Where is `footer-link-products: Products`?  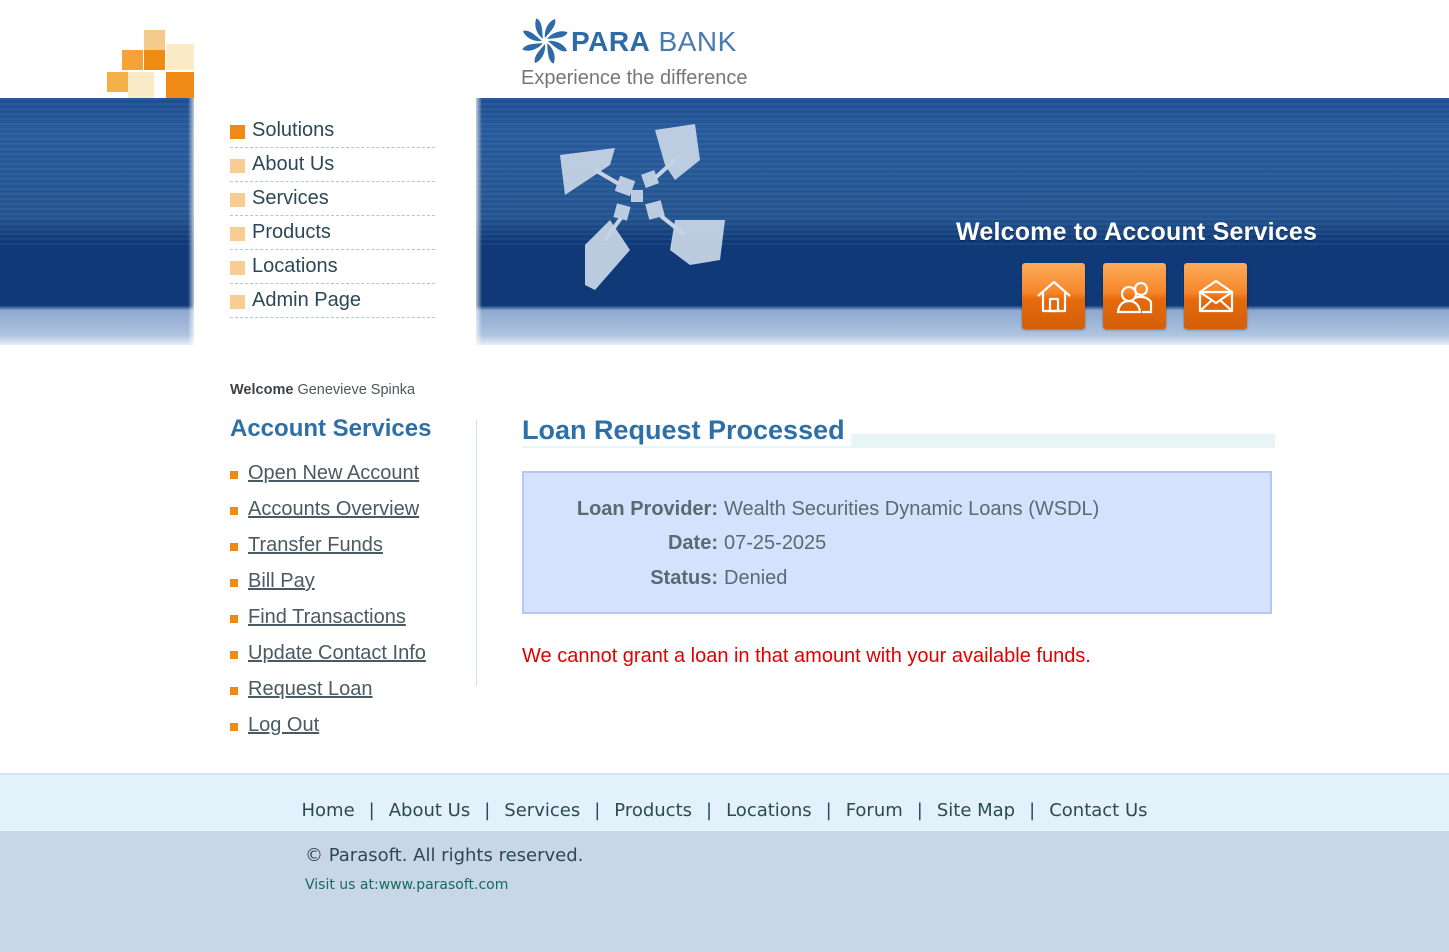
footer-link-products: Products is located at coordinates (653, 810).